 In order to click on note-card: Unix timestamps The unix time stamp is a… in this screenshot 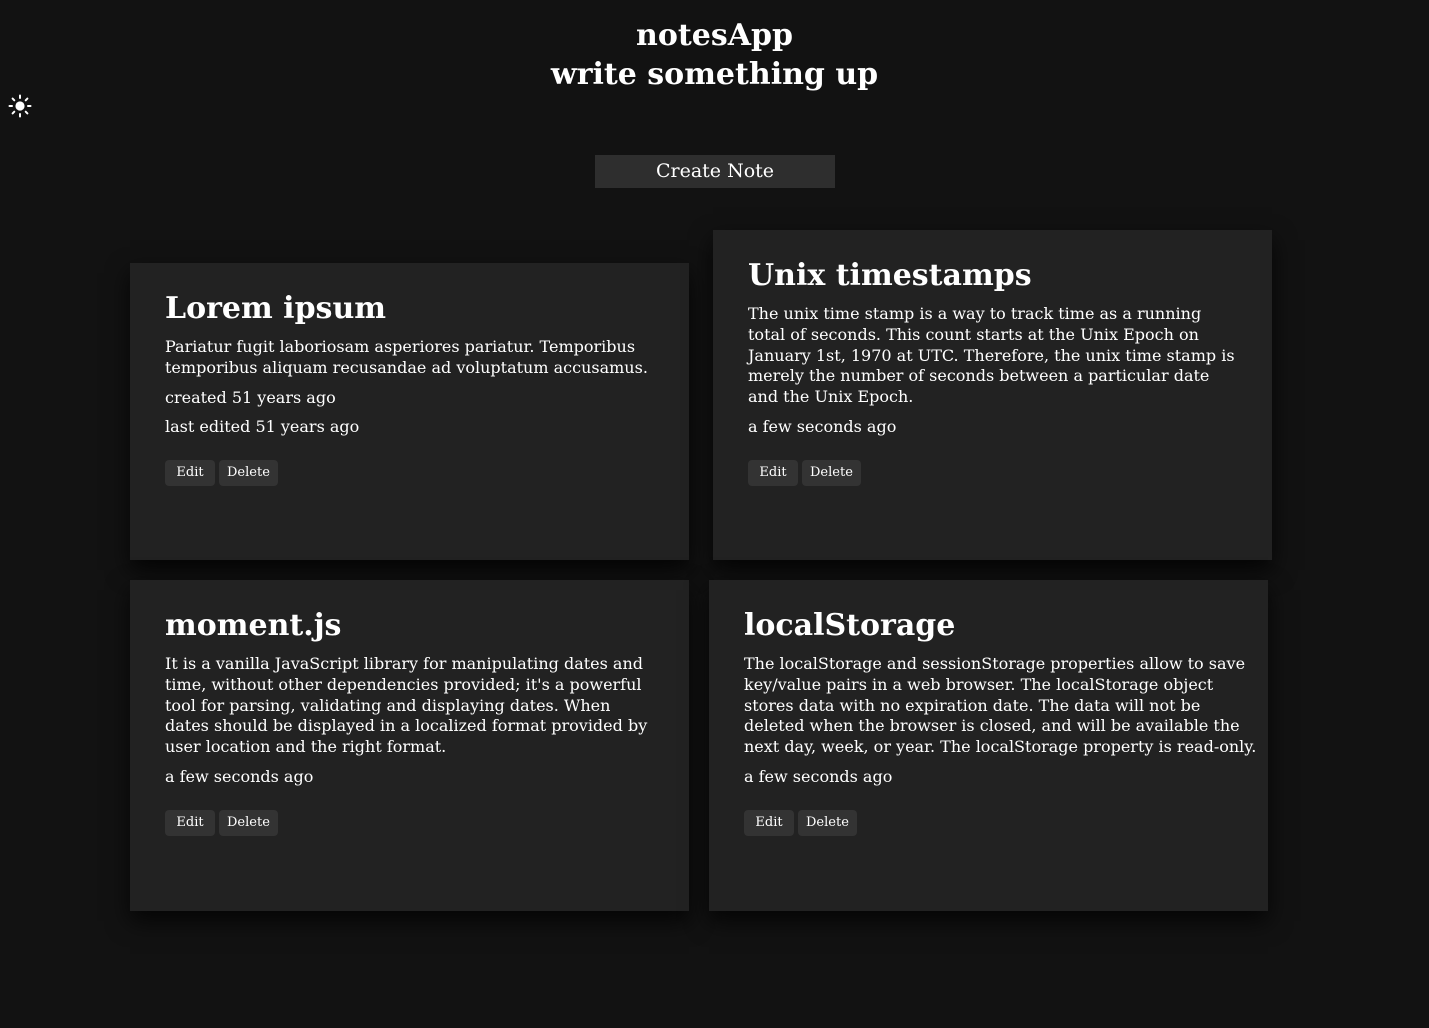, I will do `click(992, 395)`.